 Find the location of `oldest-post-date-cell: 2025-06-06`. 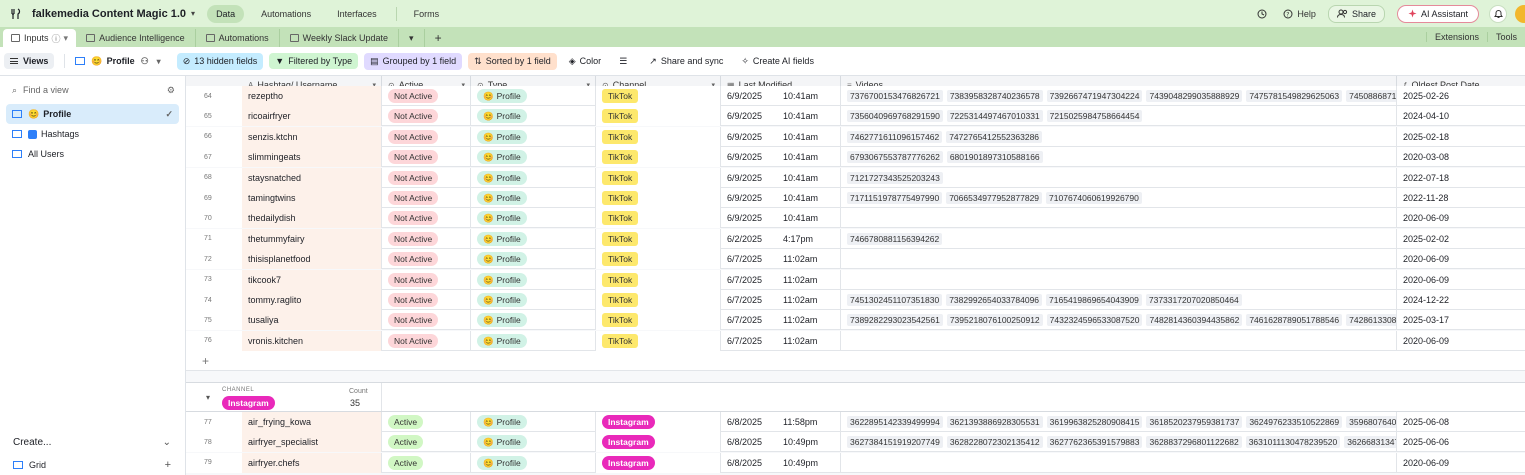

oldest-post-date-cell: 2025-06-06 is located at coordinates (1461, 442).